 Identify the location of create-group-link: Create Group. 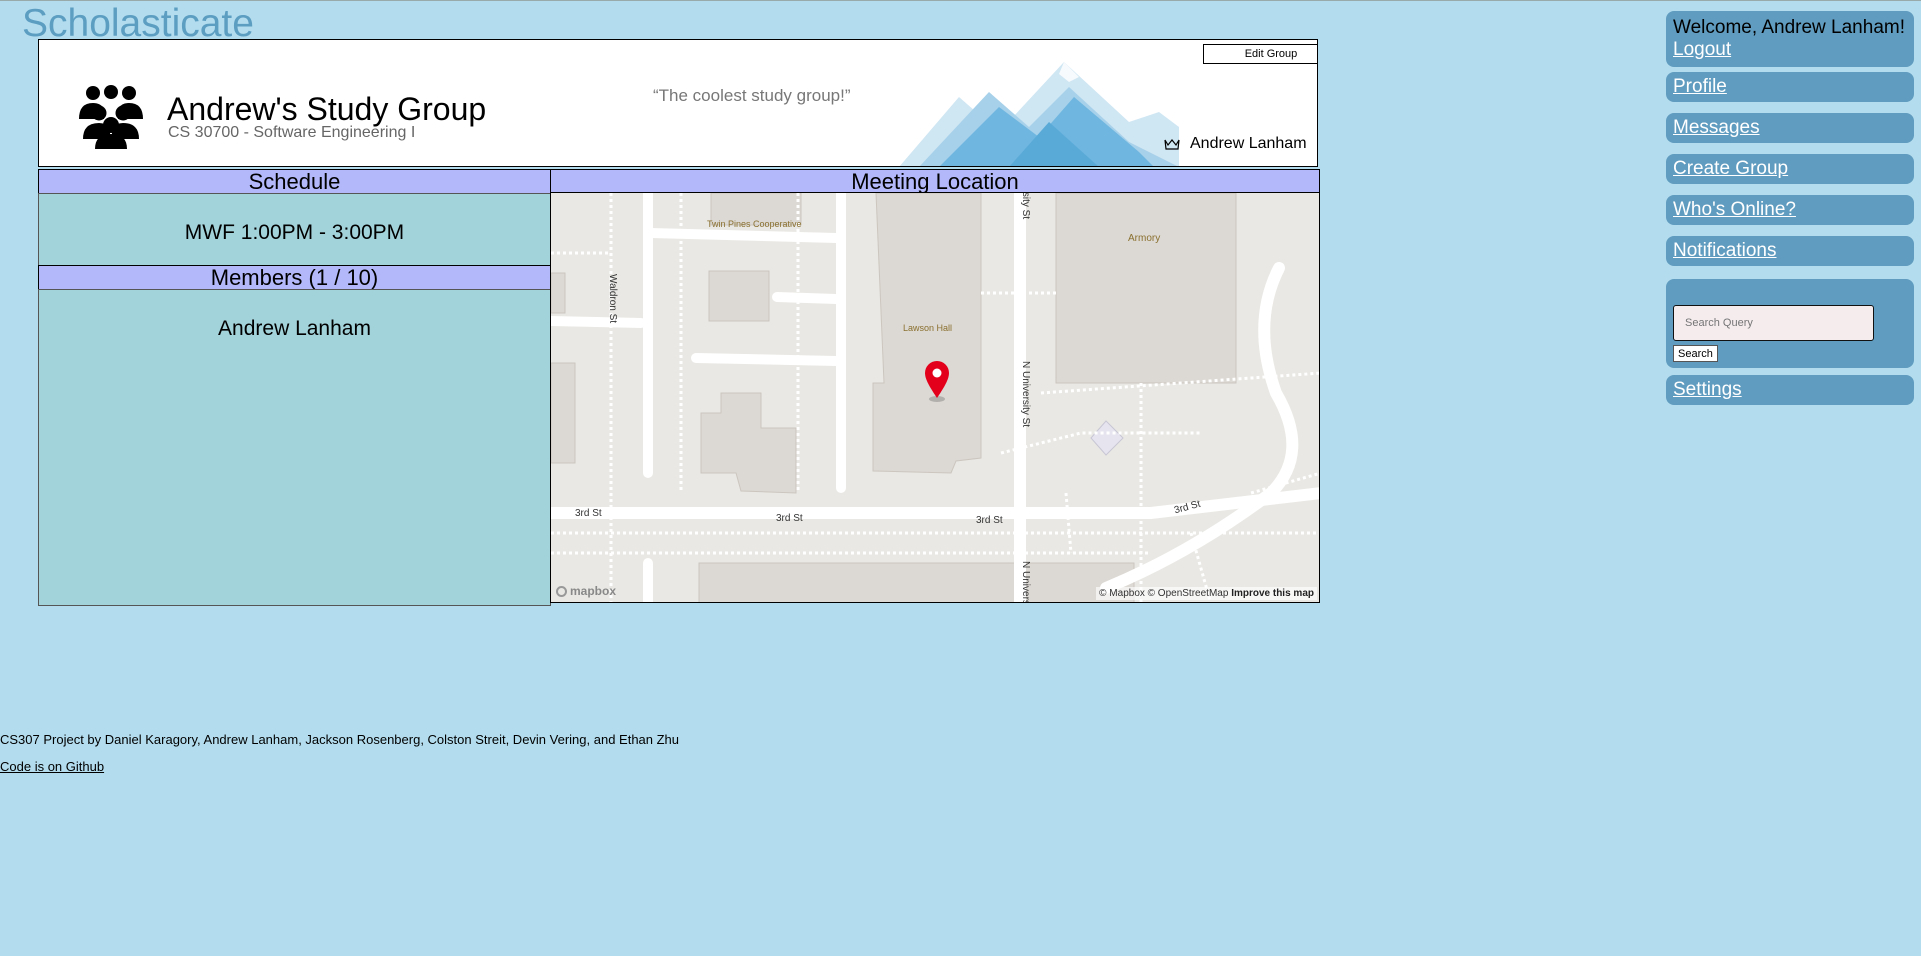
(1730, 168).